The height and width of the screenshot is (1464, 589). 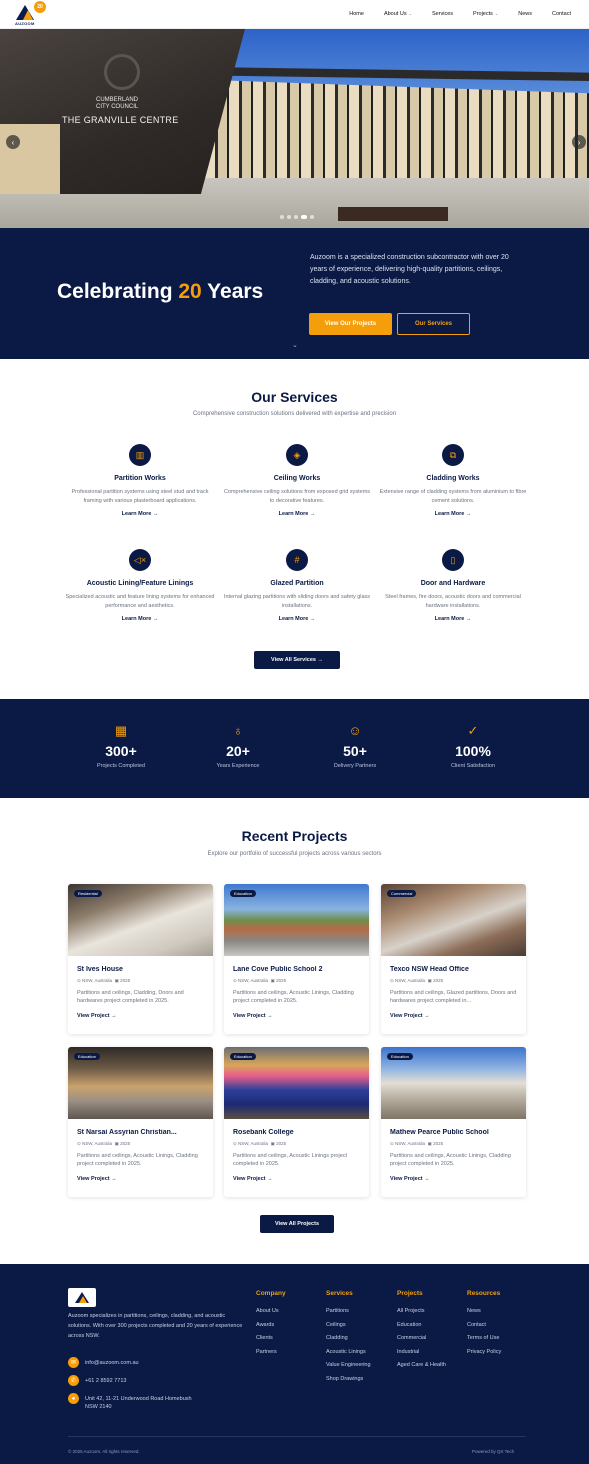 I want to click on hero-image-bench, so click(x=393, y=214).